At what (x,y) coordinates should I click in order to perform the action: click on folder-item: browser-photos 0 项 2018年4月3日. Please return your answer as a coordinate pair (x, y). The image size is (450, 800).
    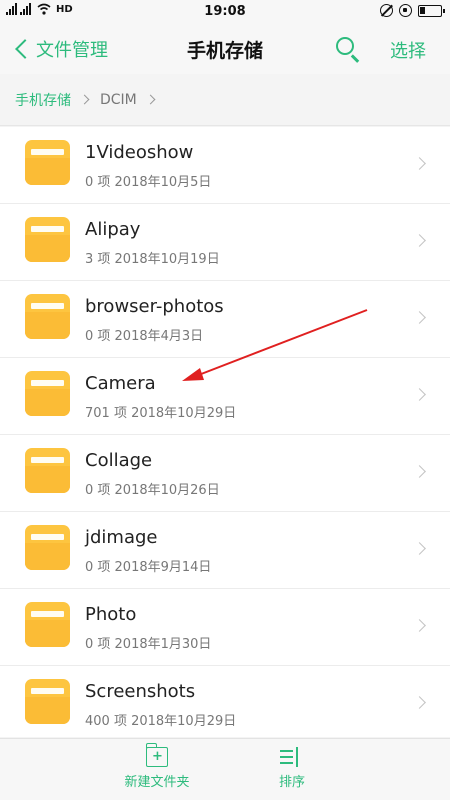
    Looking at the image, I should click on (225, 319).